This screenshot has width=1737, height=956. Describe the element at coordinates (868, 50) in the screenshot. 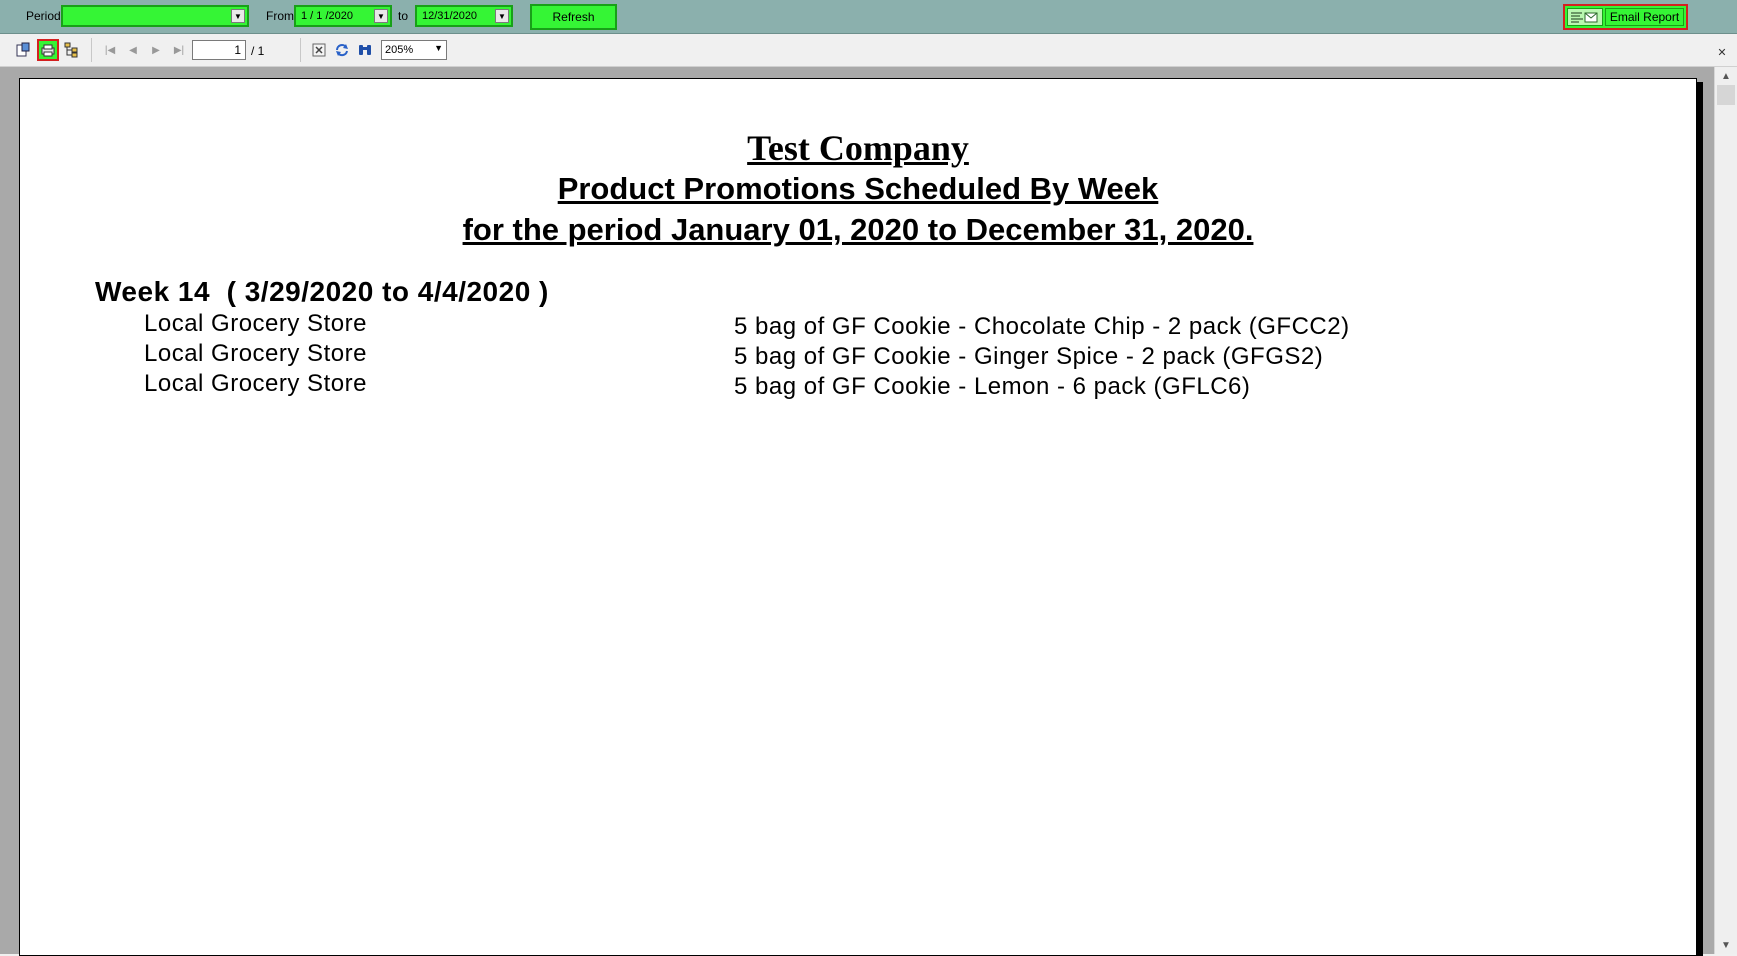

I see `report-toolbar: |◀ ◀ ▶ ▶| 1 / 1 205% ▼ ✕` at that location.